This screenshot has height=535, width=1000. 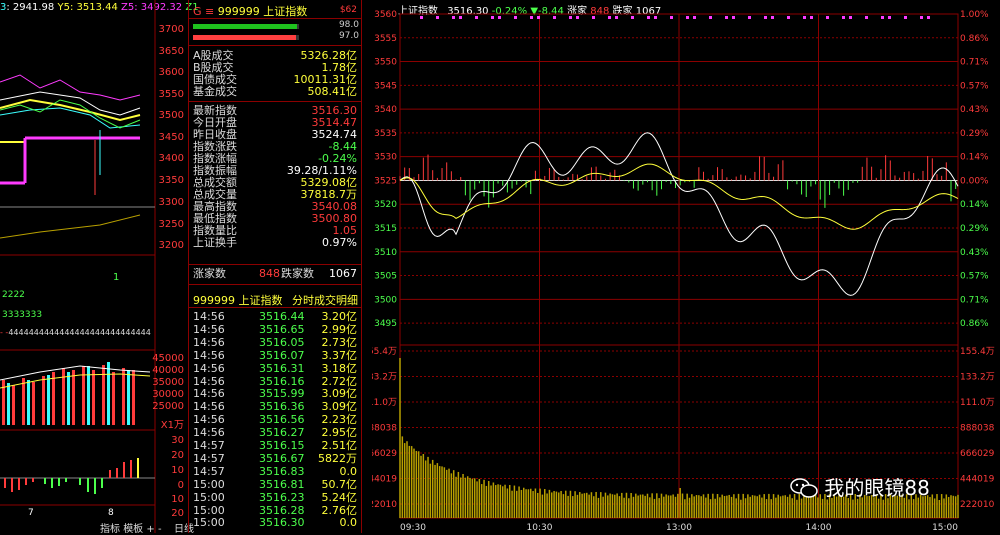 I want to click on axis-tick: 30, so click(x=177, y=440).